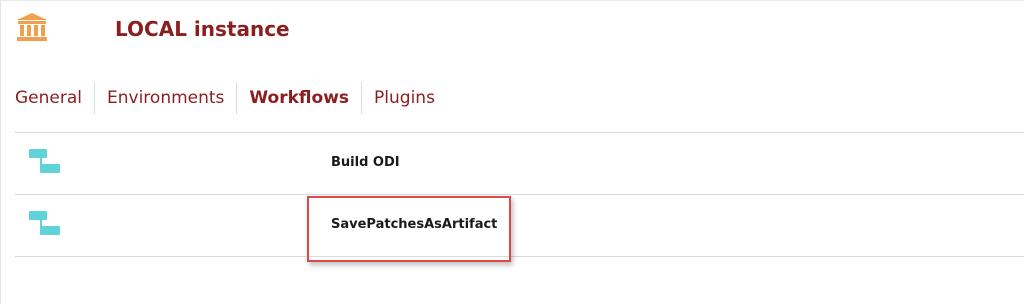  What do you see at coordinates (54, 98) in the screenshot?
I see `tab-general: General` at bounding box center [54, 98].